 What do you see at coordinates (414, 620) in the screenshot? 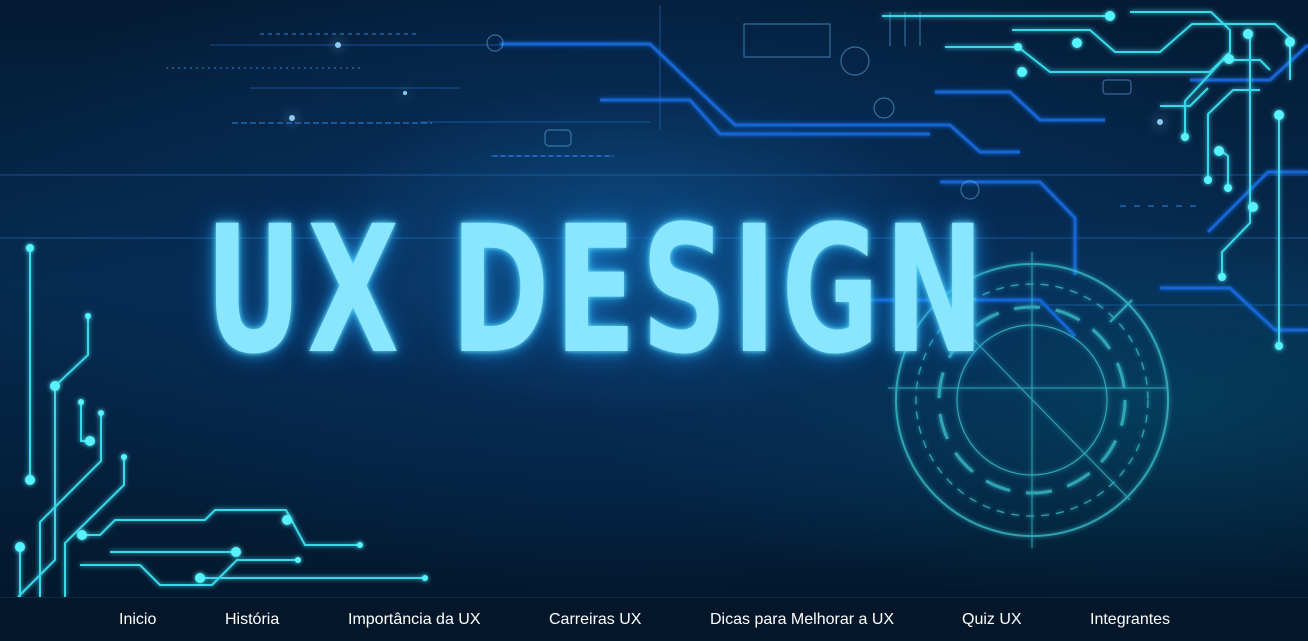
I see `nav-link-importancia-da-ux: Importância da UX` at bounding box center [414, 620].